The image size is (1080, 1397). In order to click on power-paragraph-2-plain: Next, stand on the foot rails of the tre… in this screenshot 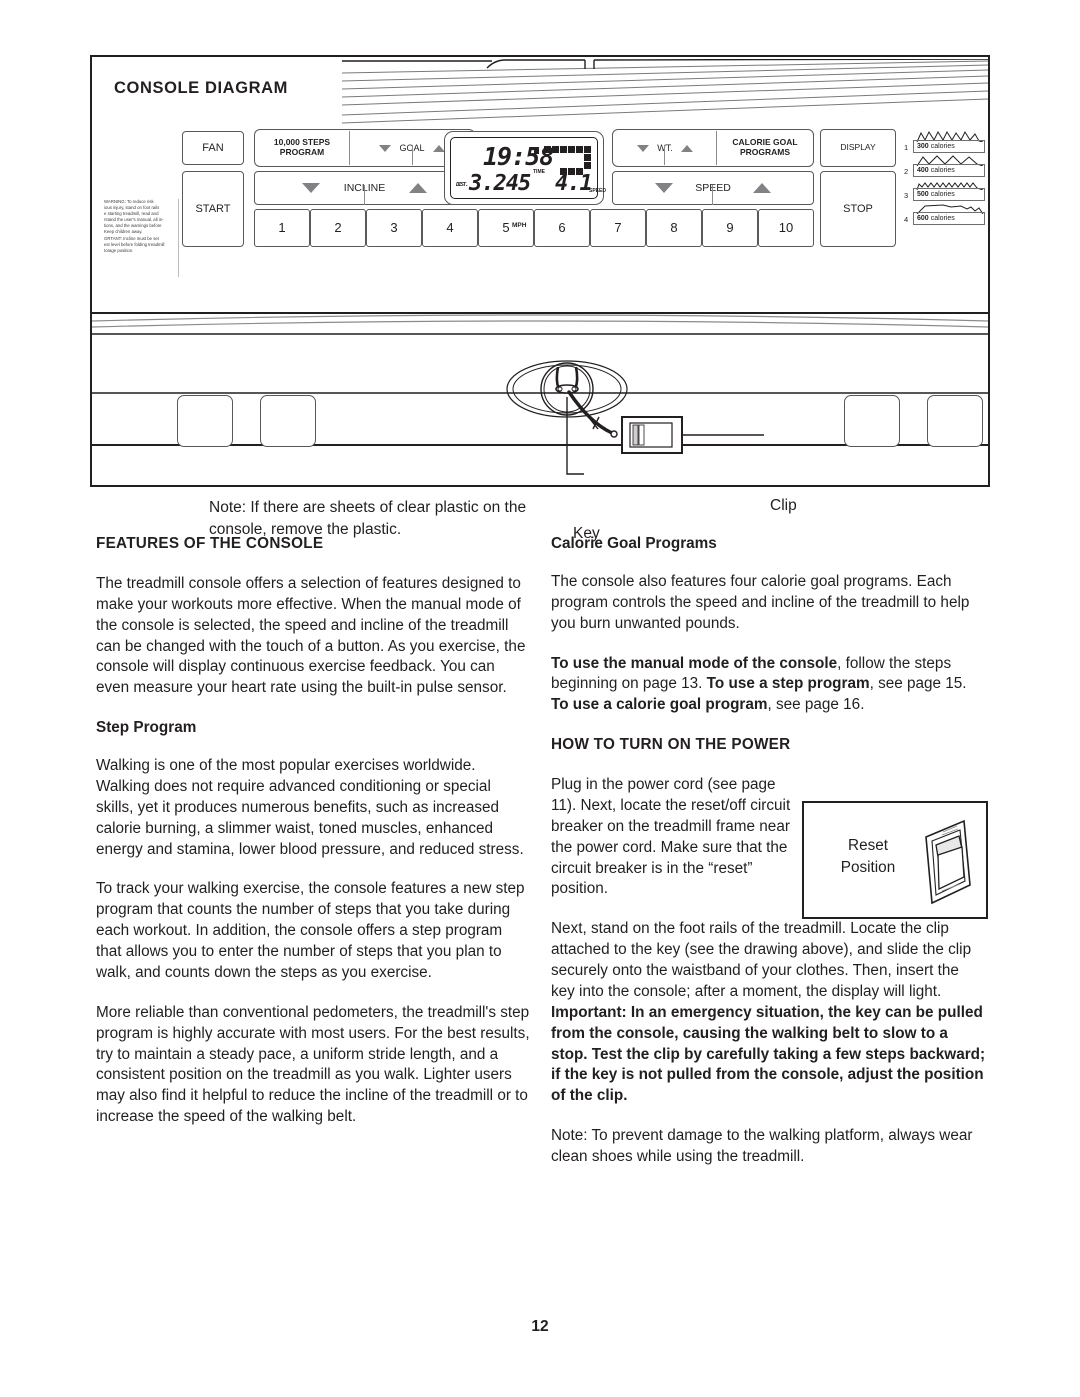, I will do `click(761, 960)`.